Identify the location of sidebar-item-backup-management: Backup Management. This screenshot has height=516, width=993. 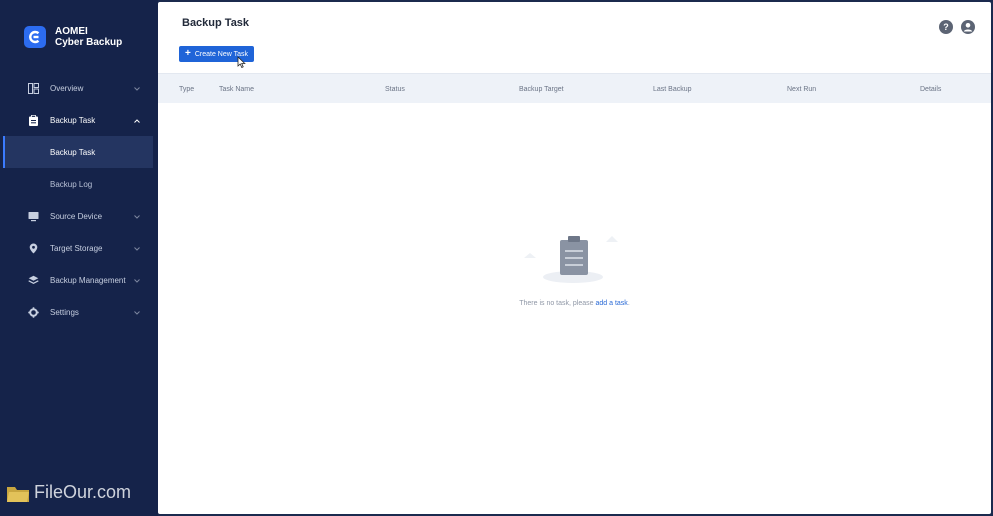
(79, 280).